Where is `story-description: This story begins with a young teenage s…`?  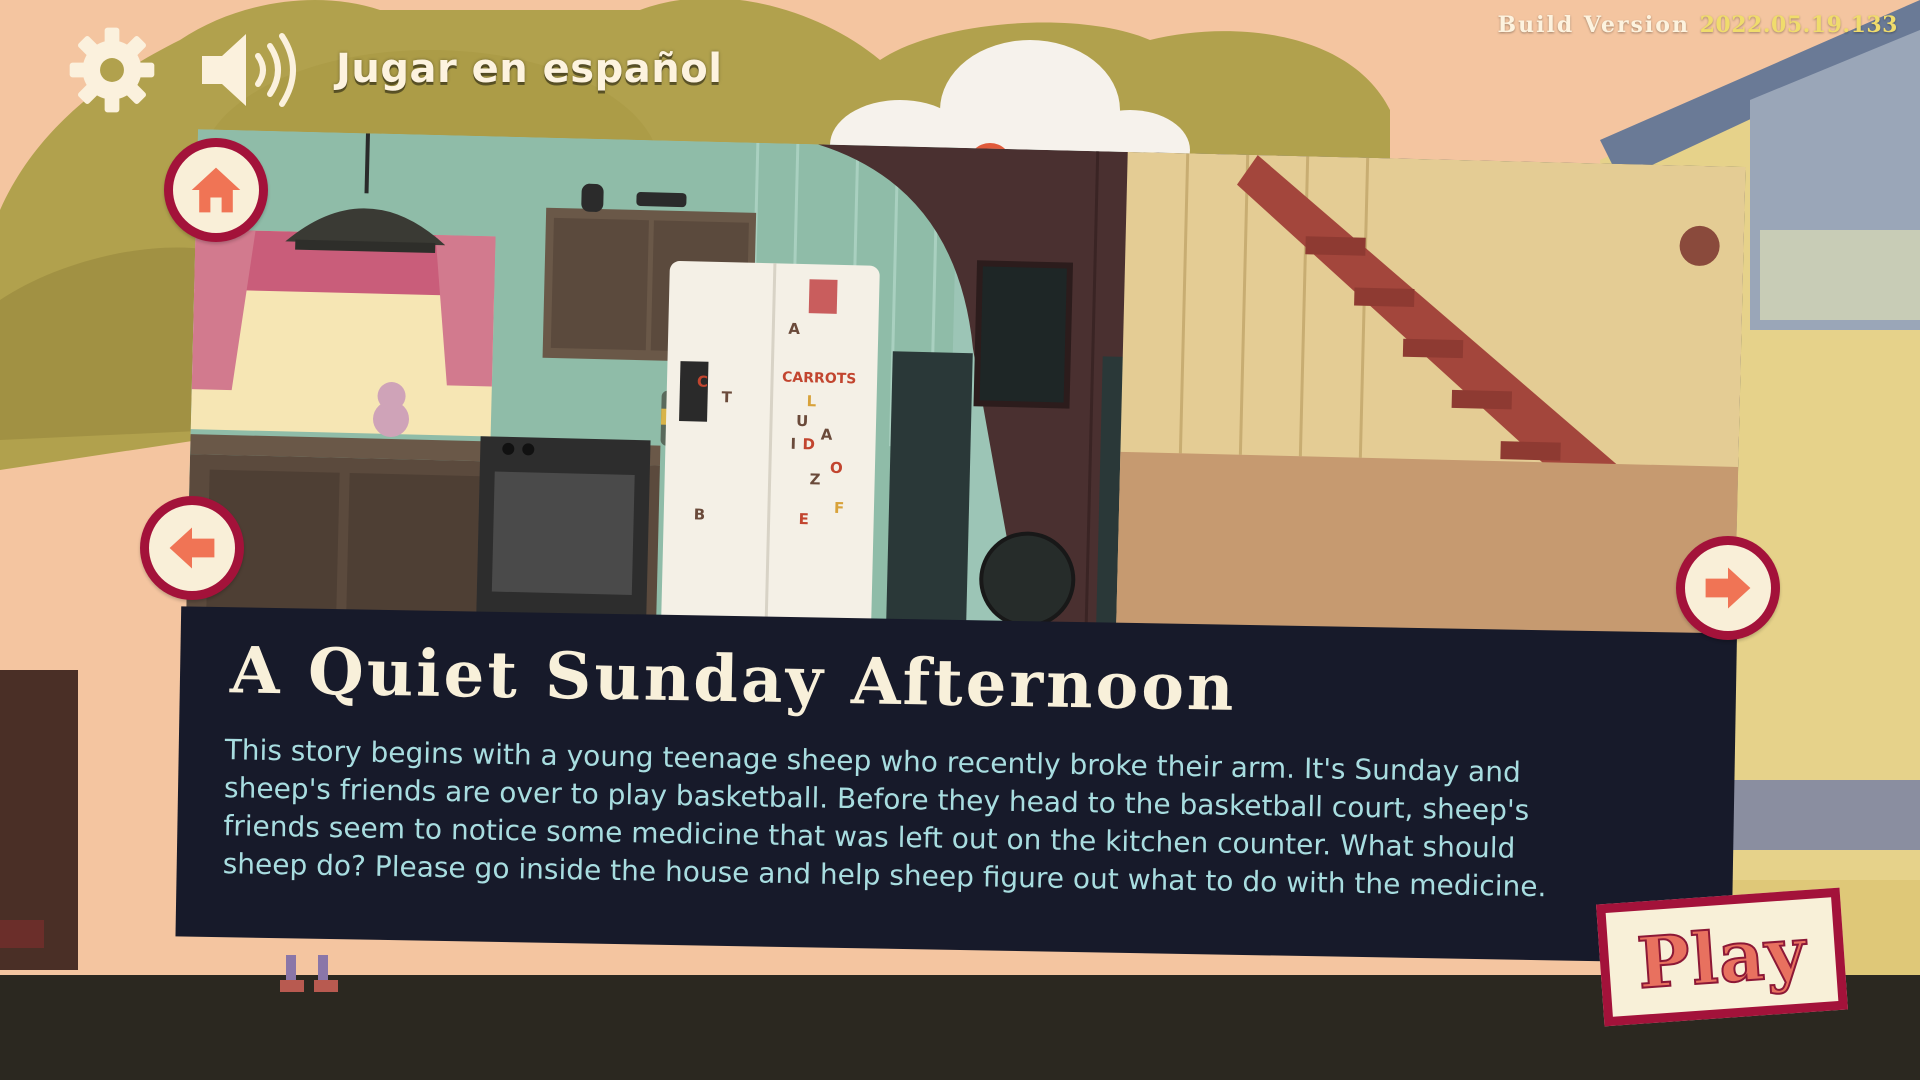
story-description: This story begins with a young teenage s… is located at coordinates (884, 818).